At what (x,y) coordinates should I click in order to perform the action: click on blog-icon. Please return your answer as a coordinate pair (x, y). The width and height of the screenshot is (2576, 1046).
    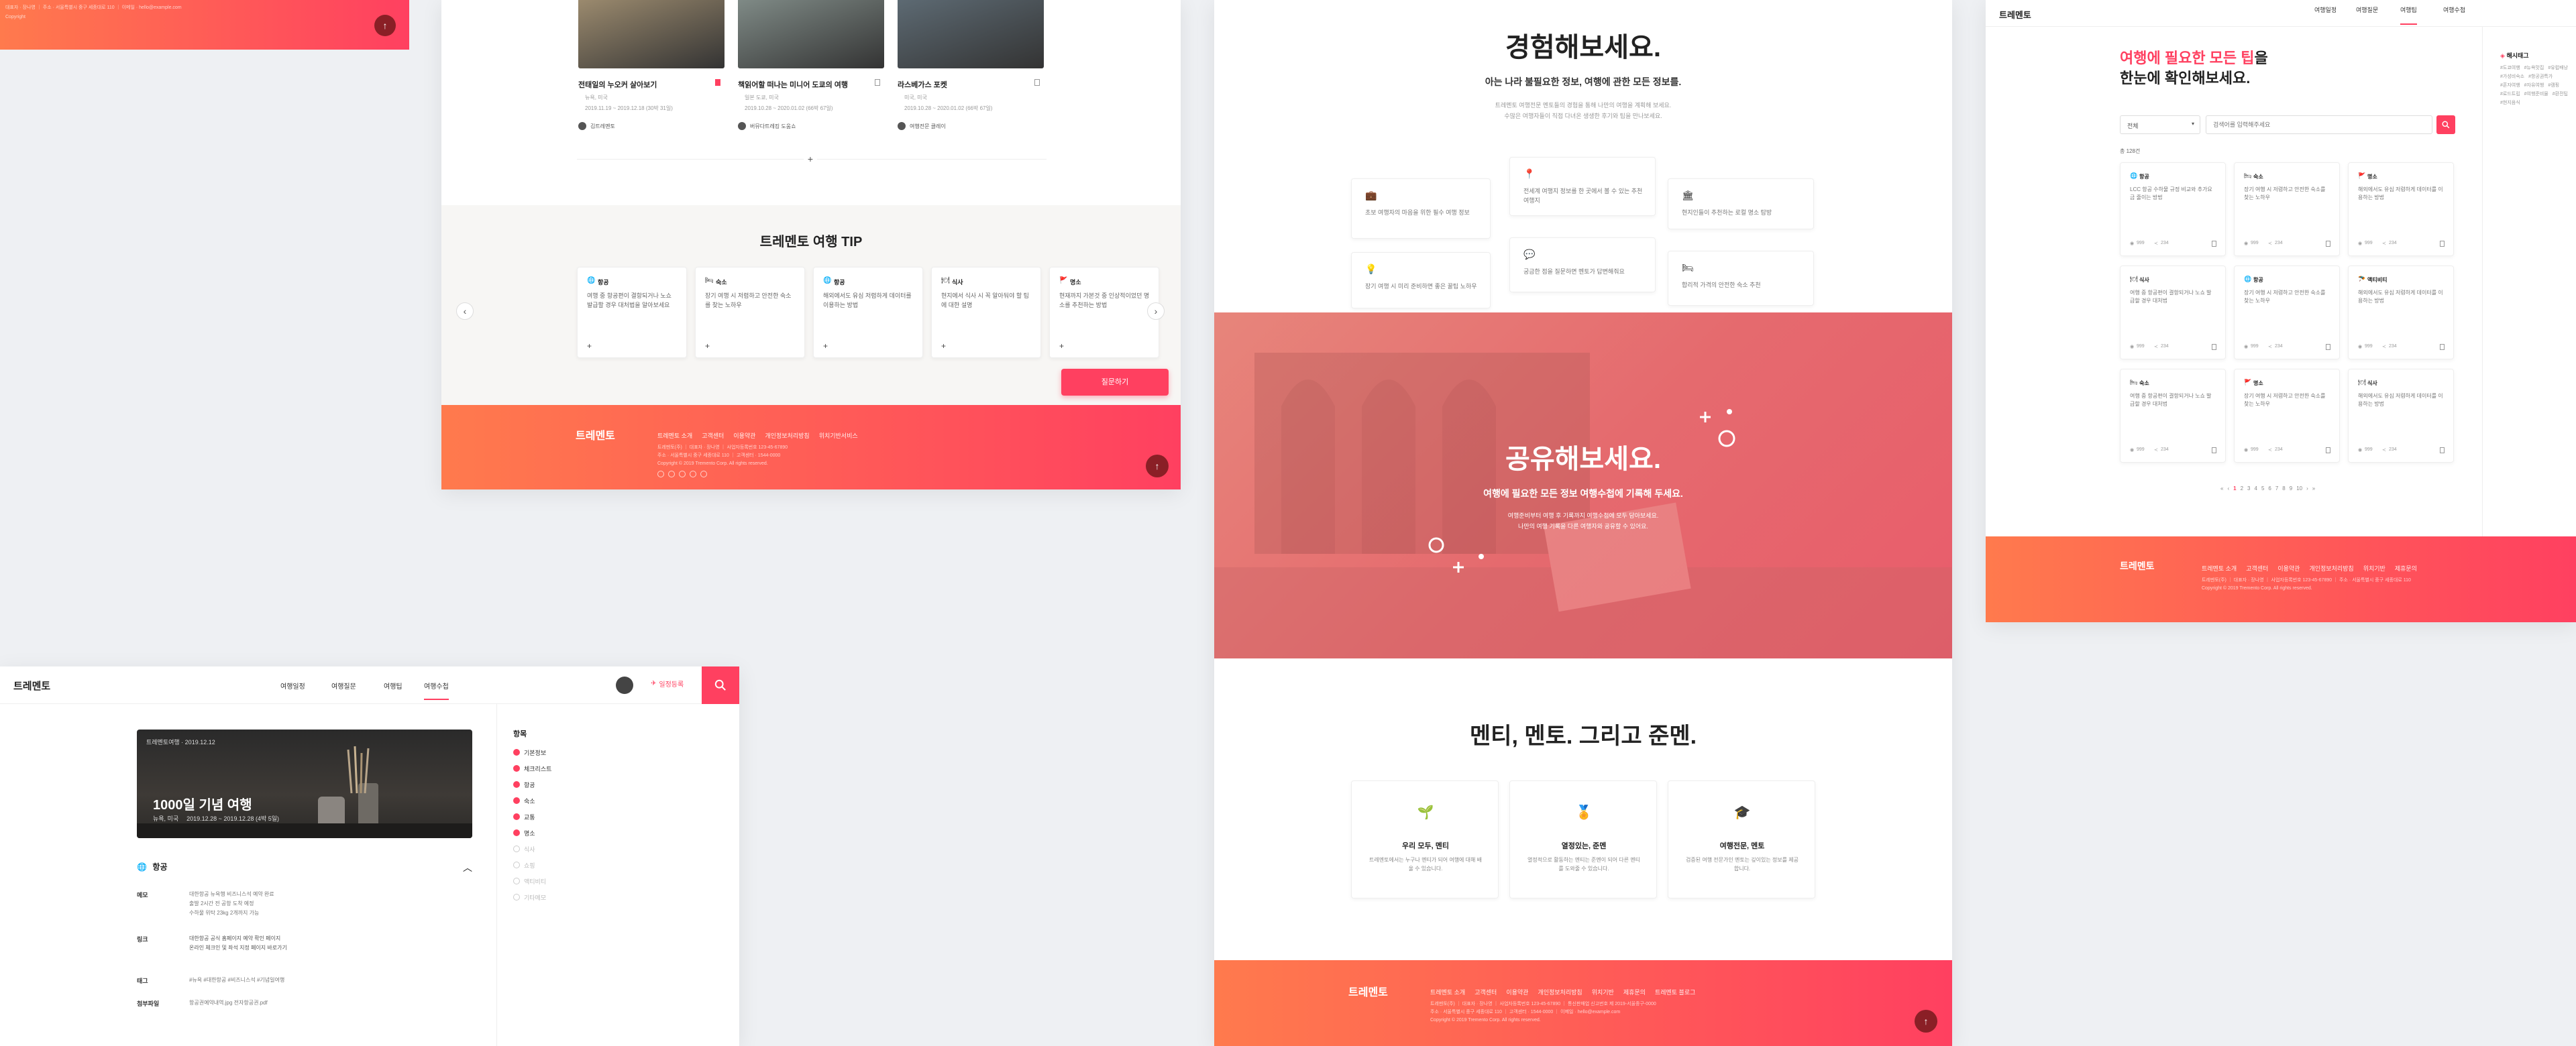
    Looking at the image, I should click on (703, 474).